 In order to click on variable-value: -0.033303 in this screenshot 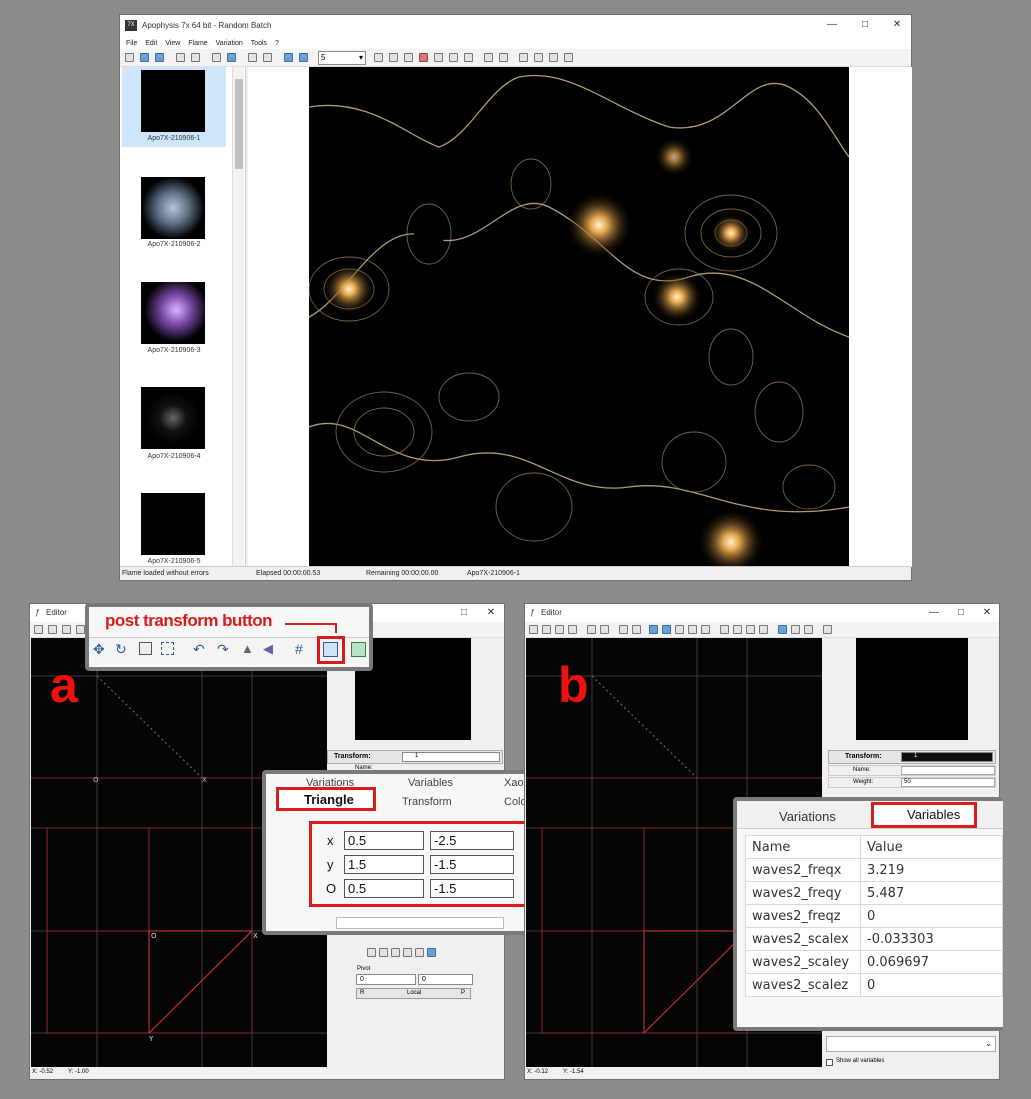, I will do `click(931, 939)`.